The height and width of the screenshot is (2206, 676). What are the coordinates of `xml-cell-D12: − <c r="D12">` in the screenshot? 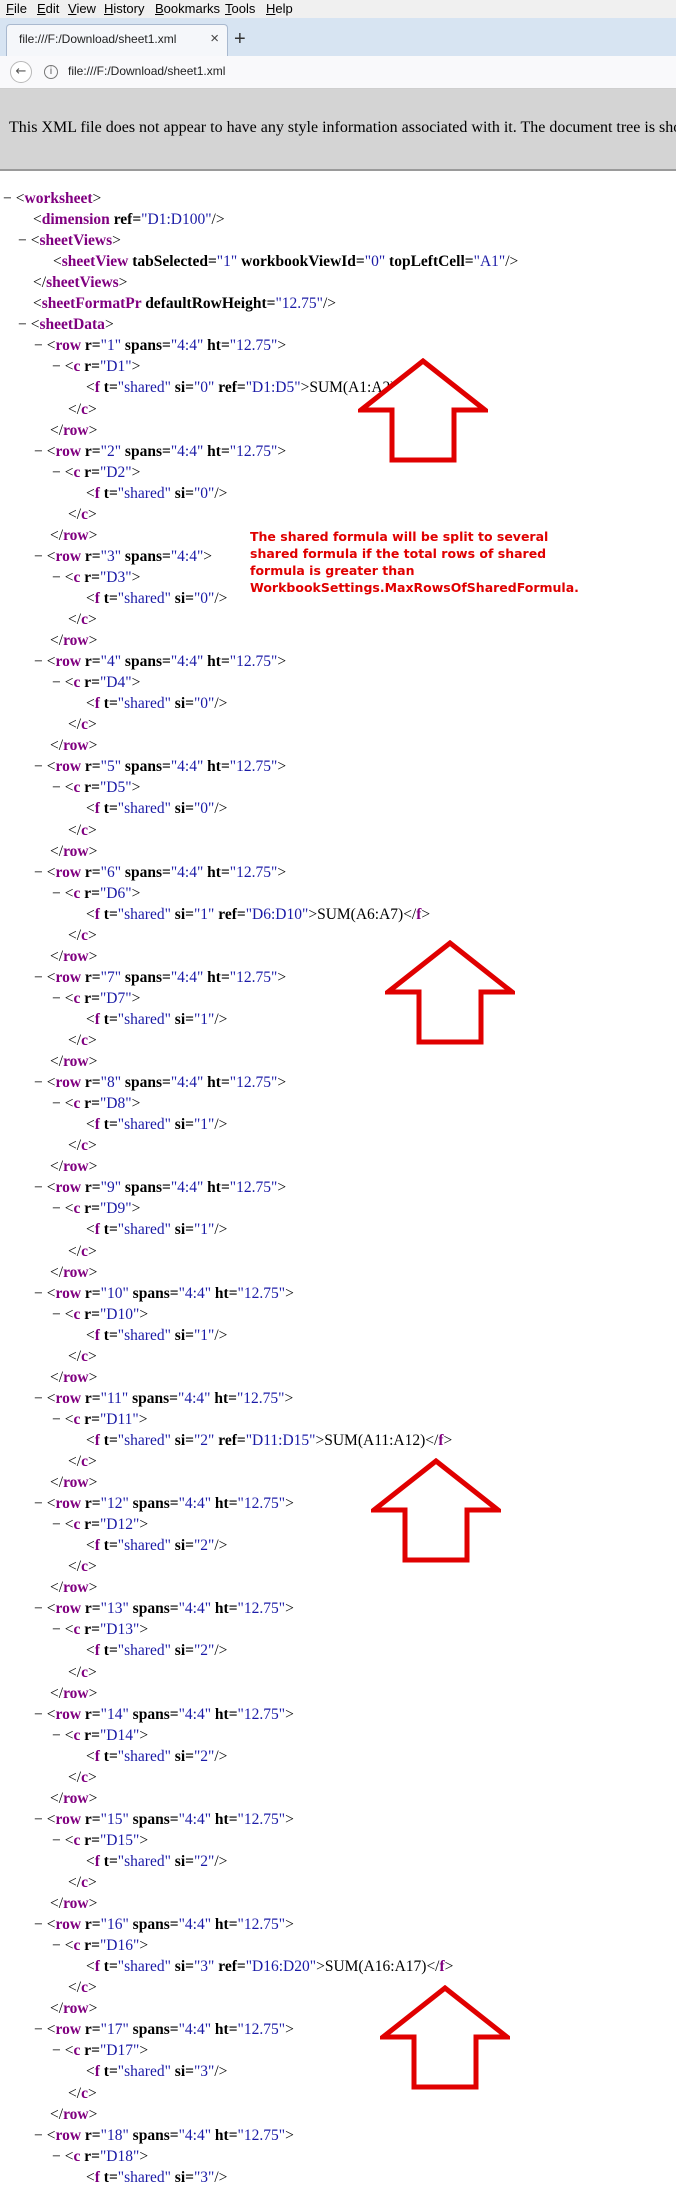 It's located at (100, 1524).